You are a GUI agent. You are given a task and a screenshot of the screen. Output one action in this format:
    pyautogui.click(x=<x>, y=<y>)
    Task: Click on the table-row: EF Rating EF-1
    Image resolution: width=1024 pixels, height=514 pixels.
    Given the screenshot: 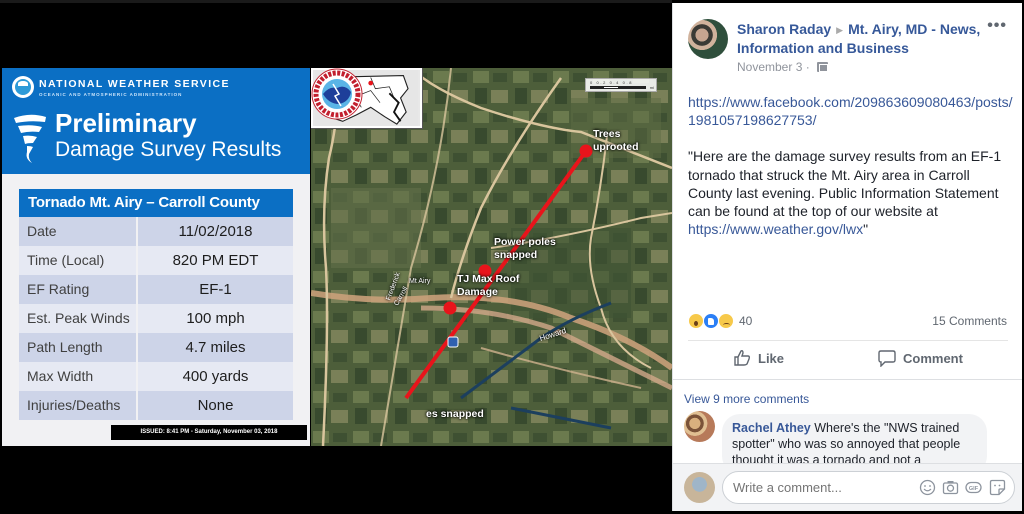 What is the action you would take?
    pyautogui.click(x=156, y=289)
    